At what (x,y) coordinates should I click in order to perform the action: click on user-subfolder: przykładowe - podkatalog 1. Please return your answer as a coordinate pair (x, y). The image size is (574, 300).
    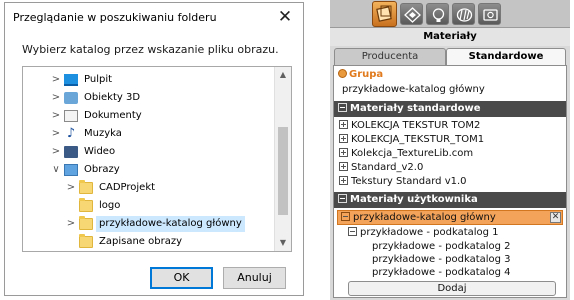
    Looking at the image, I should click on (423, 232).